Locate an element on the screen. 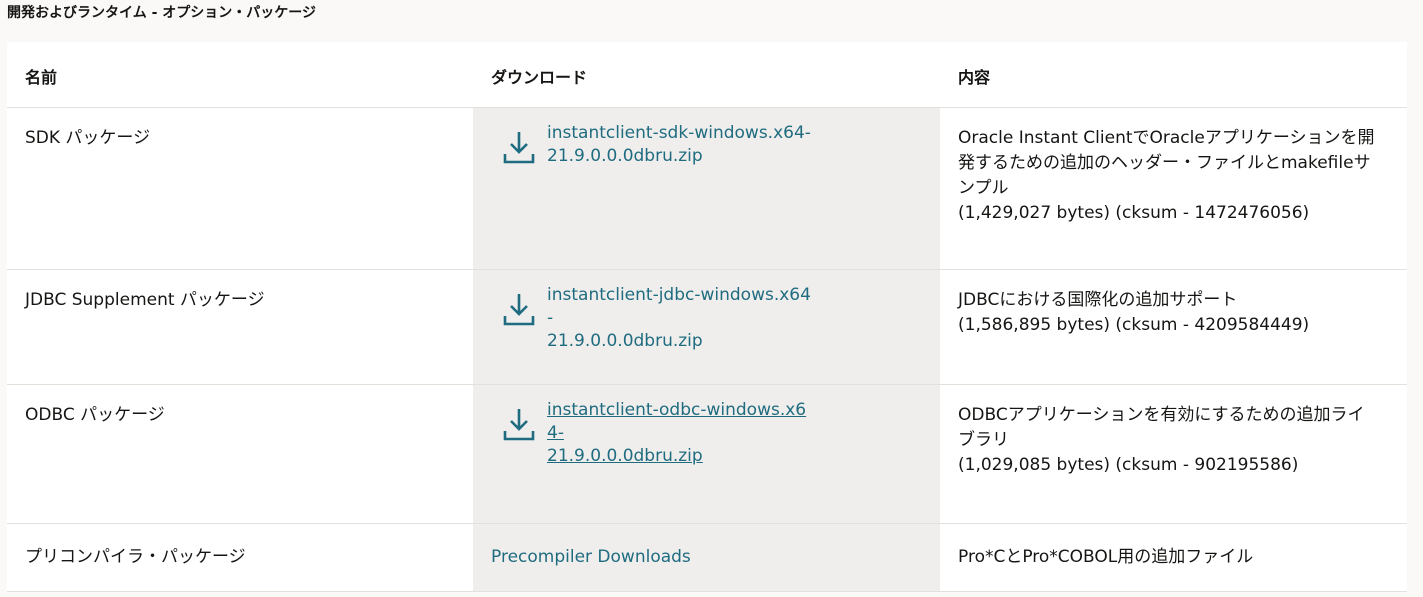  download-cell: Precompiler Downloads is located at coordinates (706, 557).